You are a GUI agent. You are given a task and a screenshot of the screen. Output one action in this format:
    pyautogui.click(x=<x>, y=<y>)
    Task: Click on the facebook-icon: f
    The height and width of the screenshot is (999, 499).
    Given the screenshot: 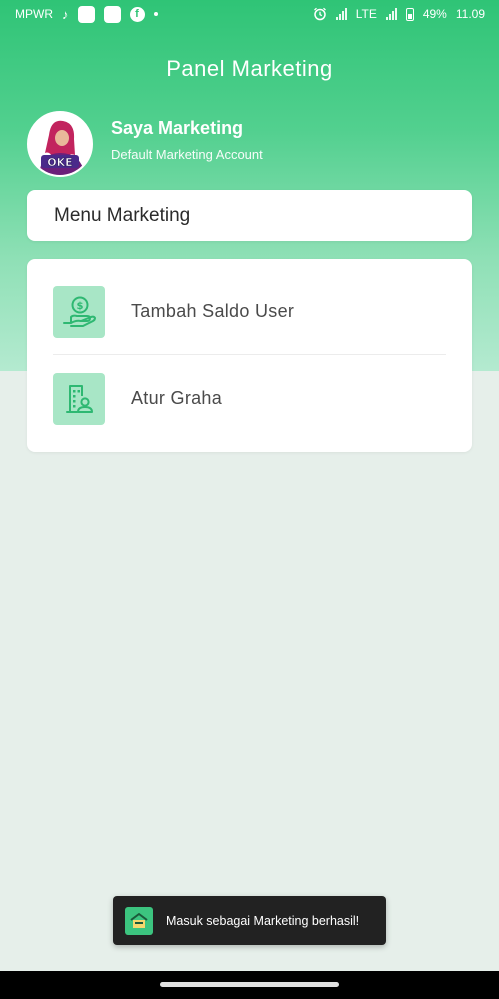 What is the action you would take?
    pyautogui.click(x=137, y=14)
    